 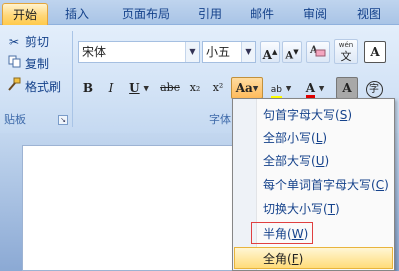 What do you see at coordinates (346, 56) in the screenshot?
I see `phonetic-guide-char: 文` at bounding box center [346, 56].